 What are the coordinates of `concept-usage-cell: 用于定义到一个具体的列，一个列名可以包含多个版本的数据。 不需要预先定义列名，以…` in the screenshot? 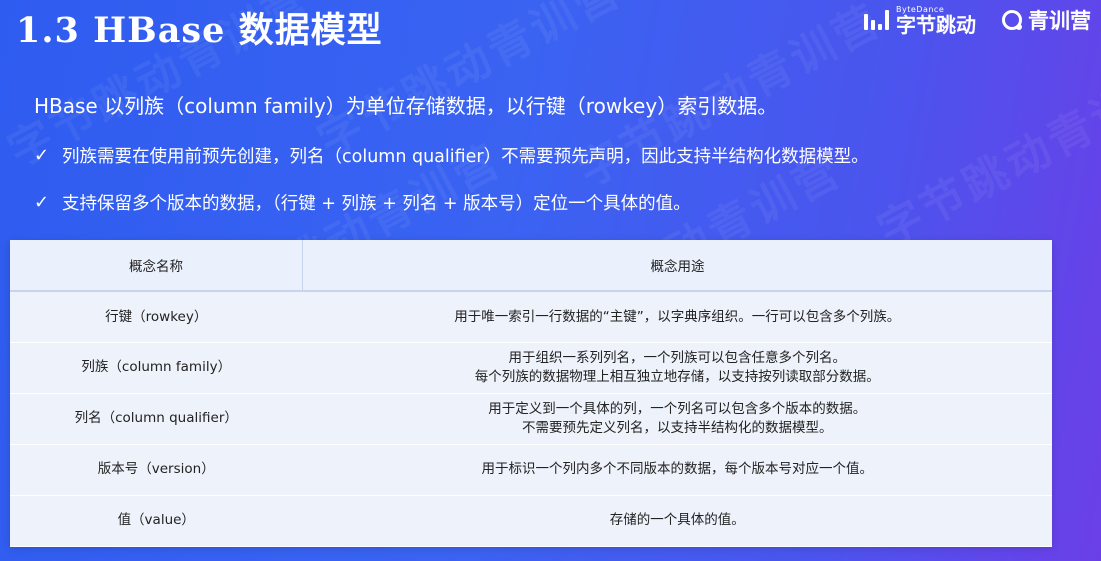 It's located at (677, 419).